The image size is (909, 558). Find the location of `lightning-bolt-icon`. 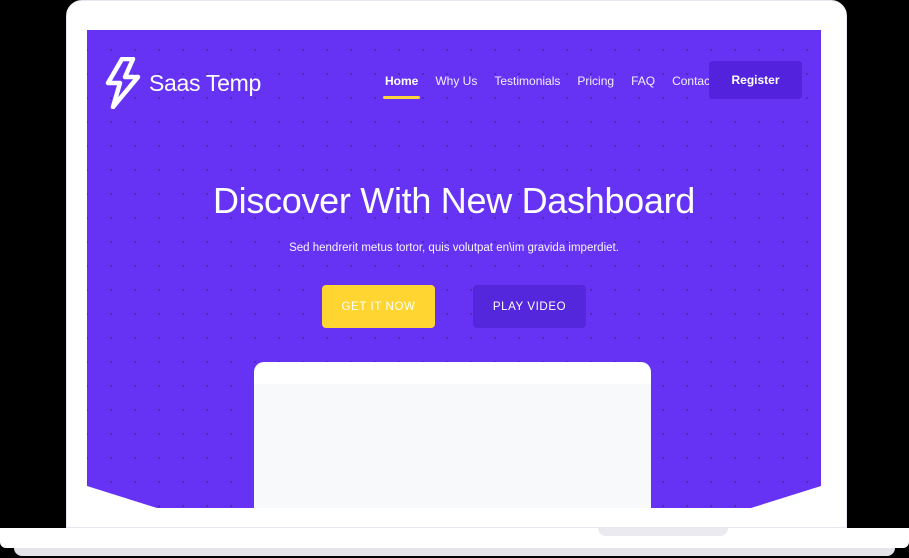

lightning-bolt-icon is located at coordinates (123, 83).